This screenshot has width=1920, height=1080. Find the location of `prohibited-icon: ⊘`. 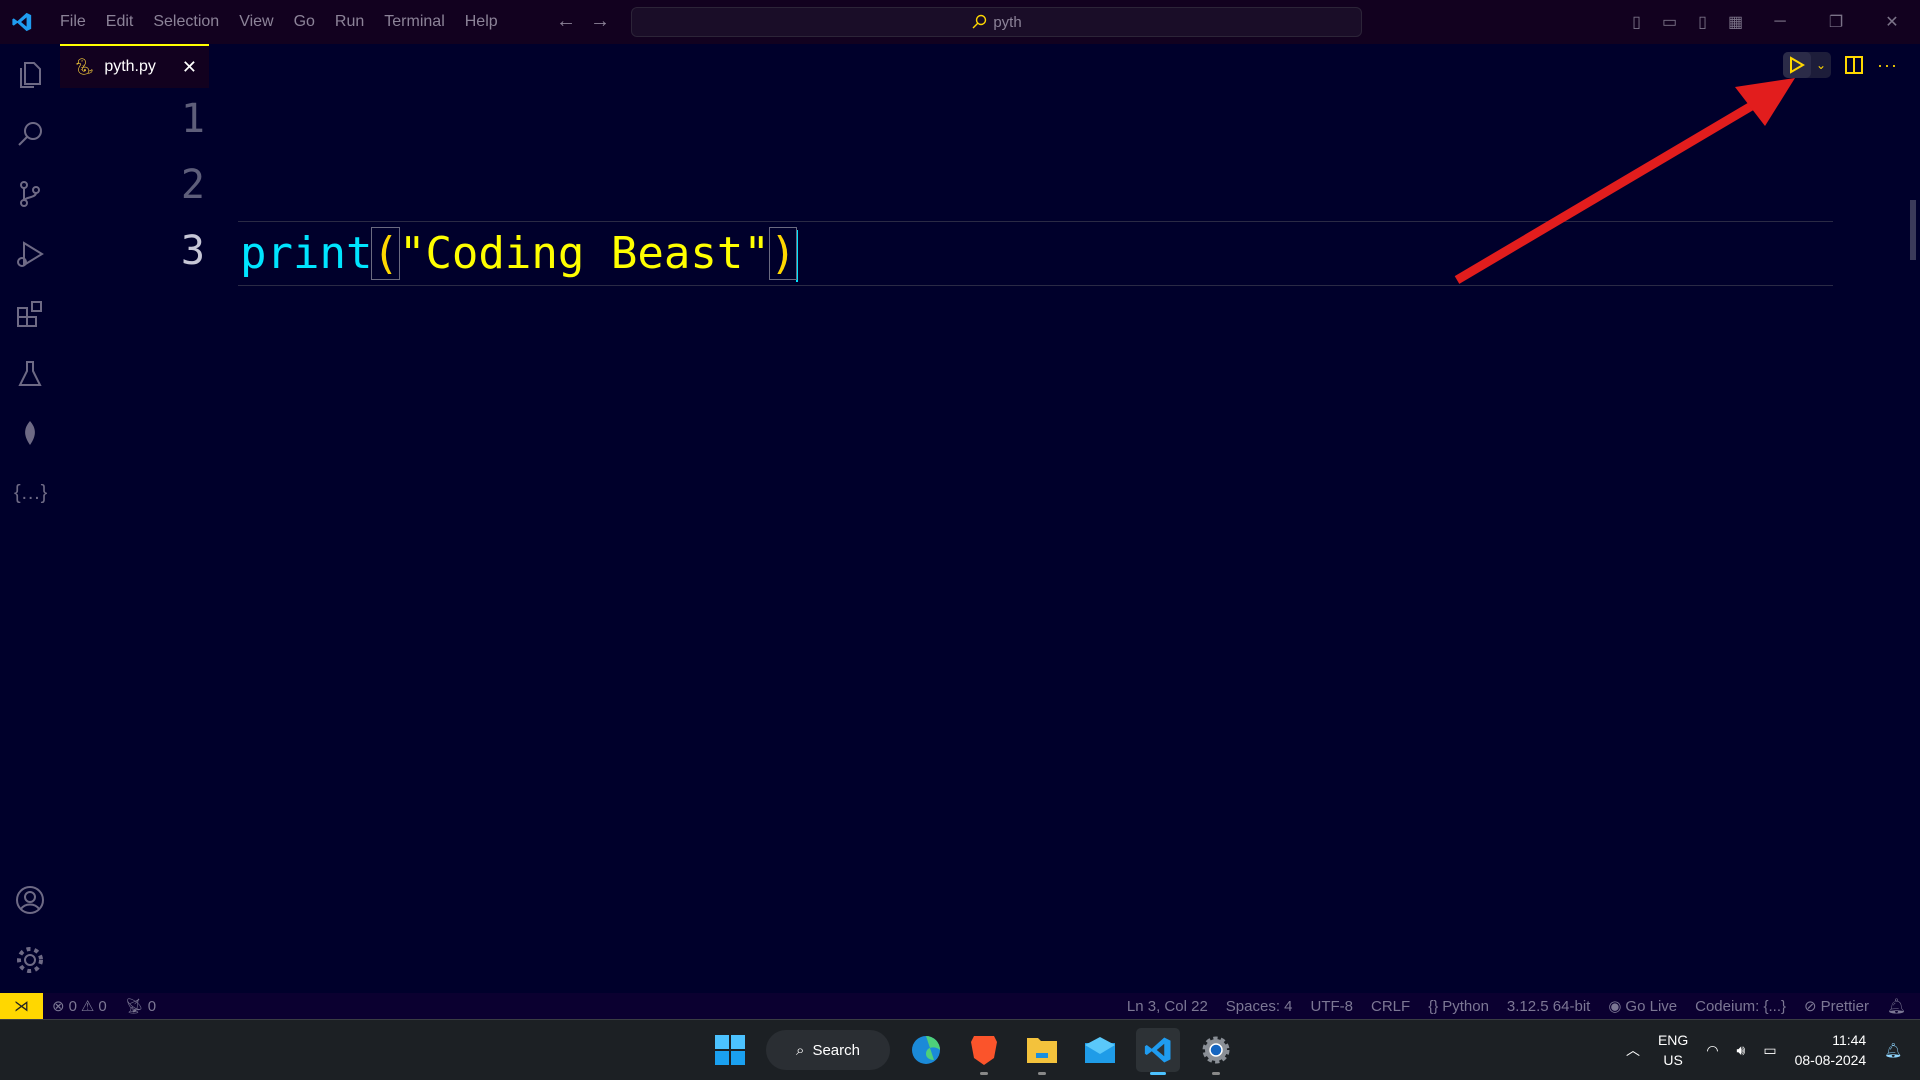

prohibited-icon: ⊘ is located at coordinates (1810, 1006).